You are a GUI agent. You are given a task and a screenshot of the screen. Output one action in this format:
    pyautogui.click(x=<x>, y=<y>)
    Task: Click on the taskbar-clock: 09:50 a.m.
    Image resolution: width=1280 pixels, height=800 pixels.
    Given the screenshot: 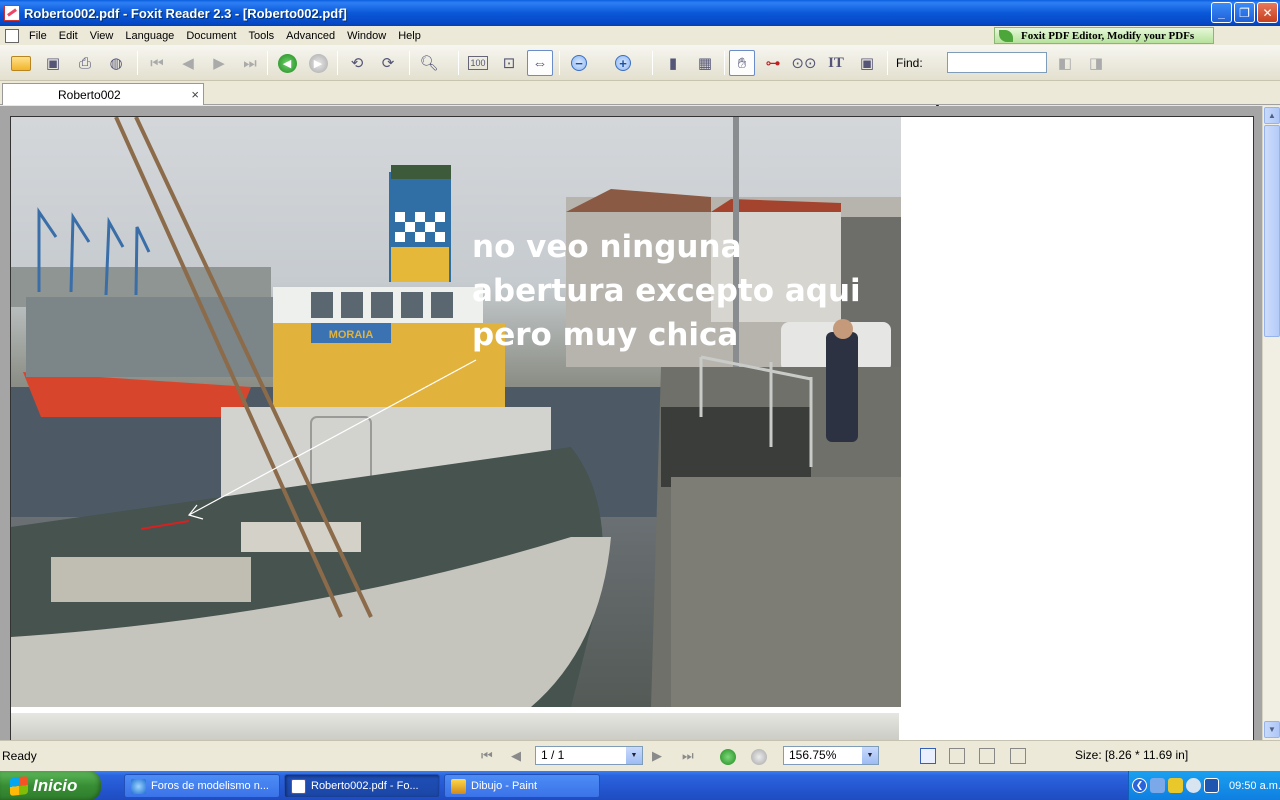 What is the action you would take?
    pyautogui.click(x=1254, y=786)
    